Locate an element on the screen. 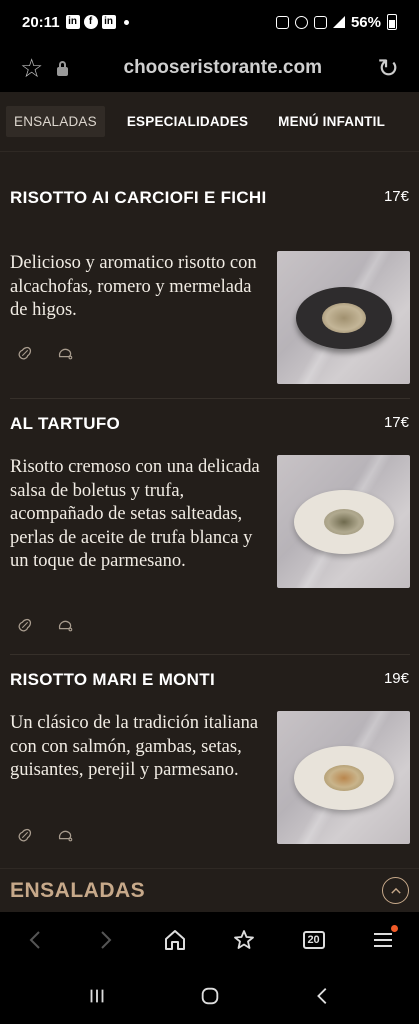  browser-bottom-nav: 20 is located at coordinates (209, 940).